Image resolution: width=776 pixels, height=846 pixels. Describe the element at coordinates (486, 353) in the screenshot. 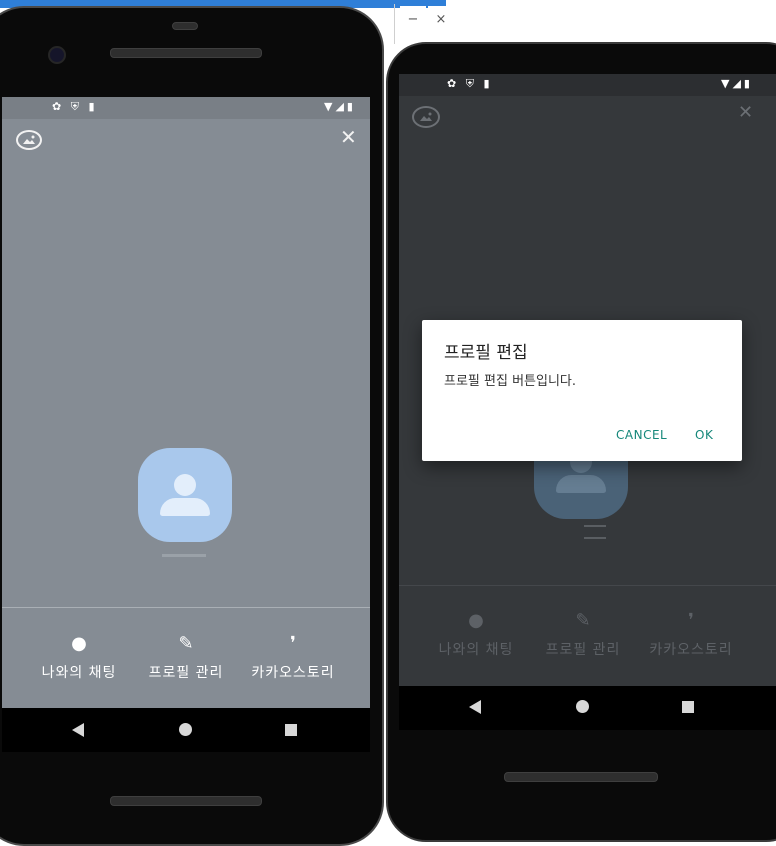

I see `dialog-title: 프로필 편집` at that location.